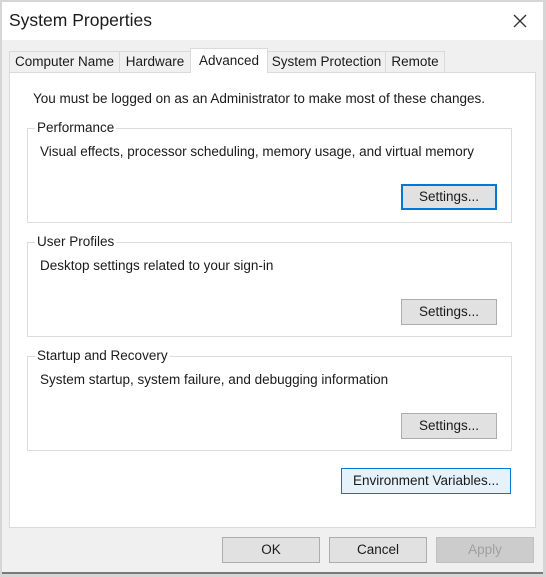  What do you see at coordinates (157, 265) in the screenshot?
I see `user-profiles-description: Desktop settings related to your sign-in` at bounding box center [157, 265].